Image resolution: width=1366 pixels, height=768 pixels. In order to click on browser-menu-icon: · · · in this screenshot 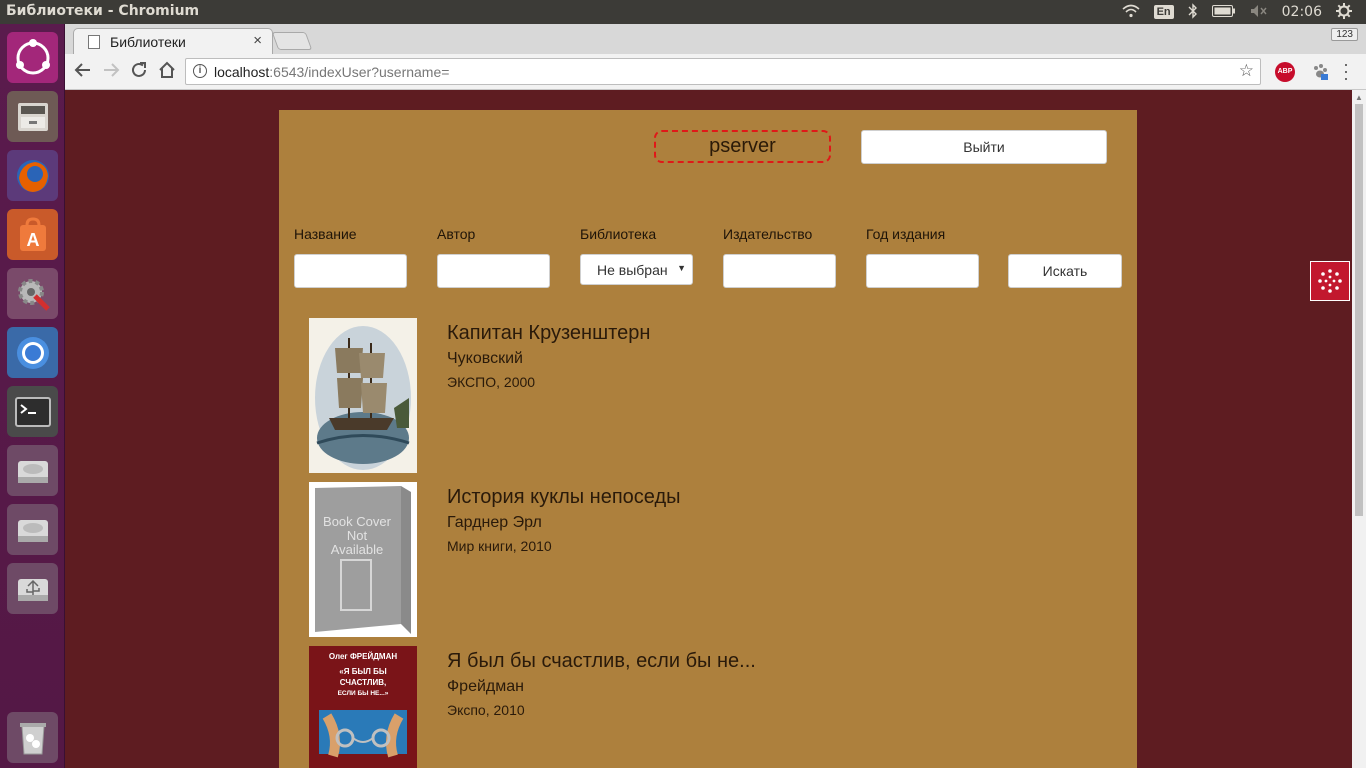, I will do `click(1346, 71)`.